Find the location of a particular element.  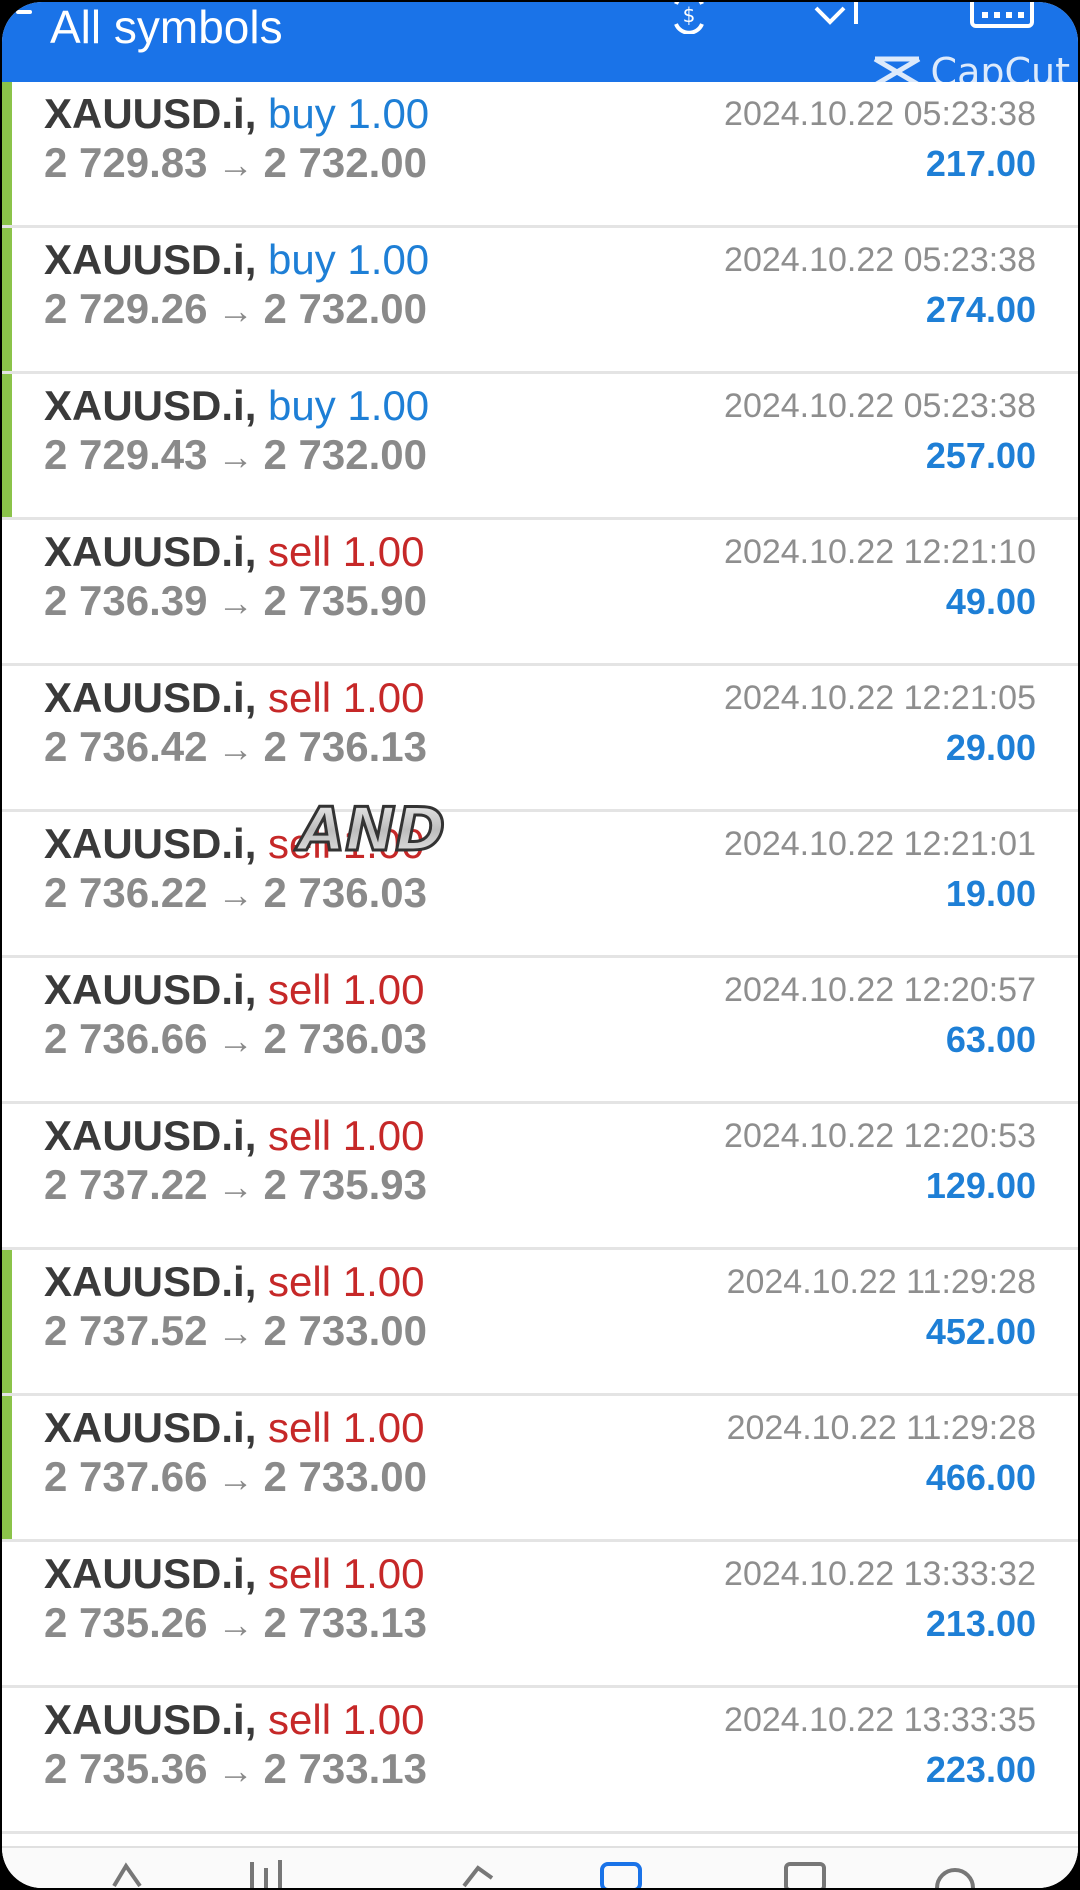

trade-profit: 217.00 is located at coordinates (980, 163).